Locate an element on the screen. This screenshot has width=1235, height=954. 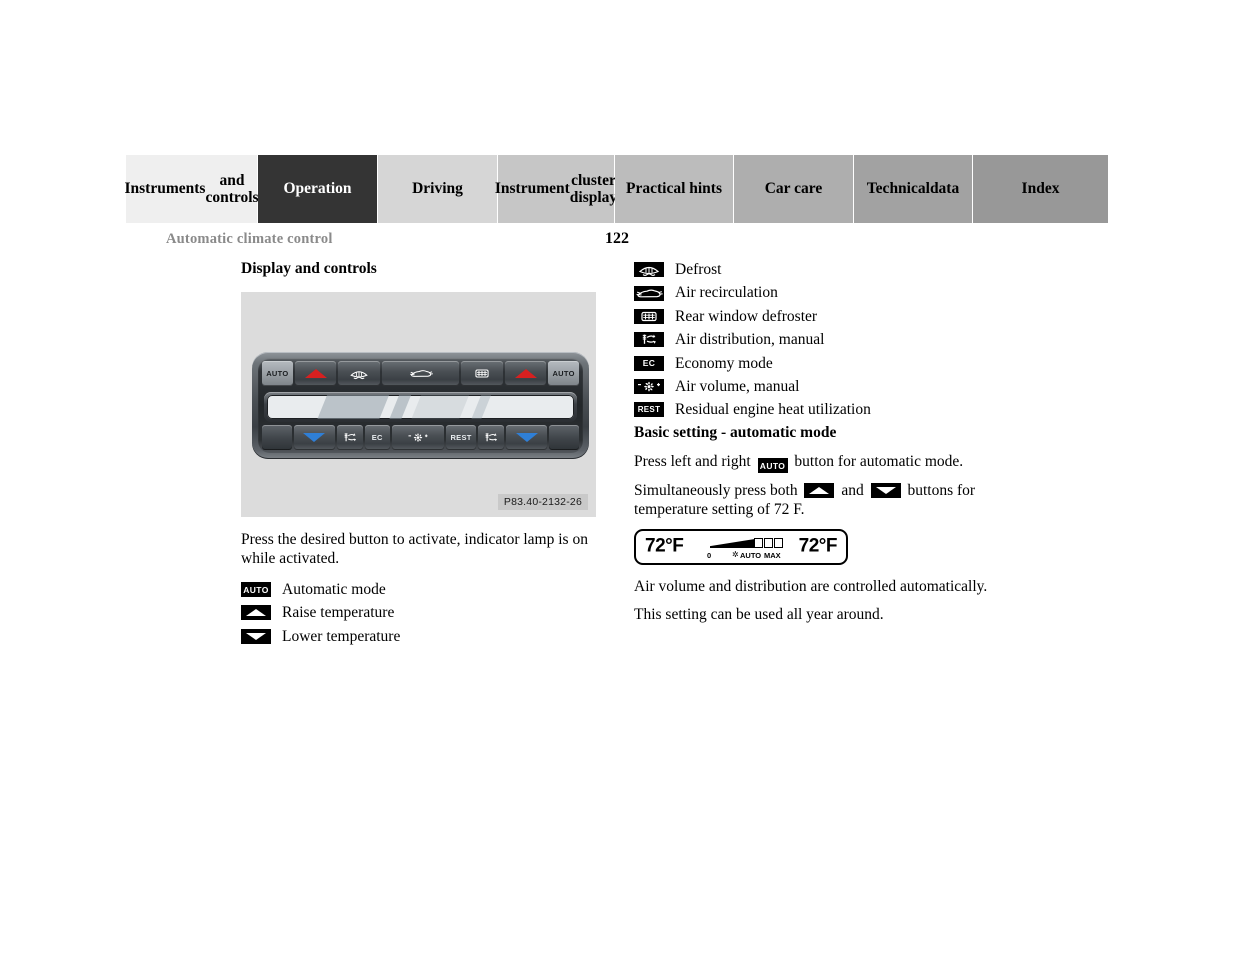
legend-item: Air distribution, manual is located at coordinates (824, 339).